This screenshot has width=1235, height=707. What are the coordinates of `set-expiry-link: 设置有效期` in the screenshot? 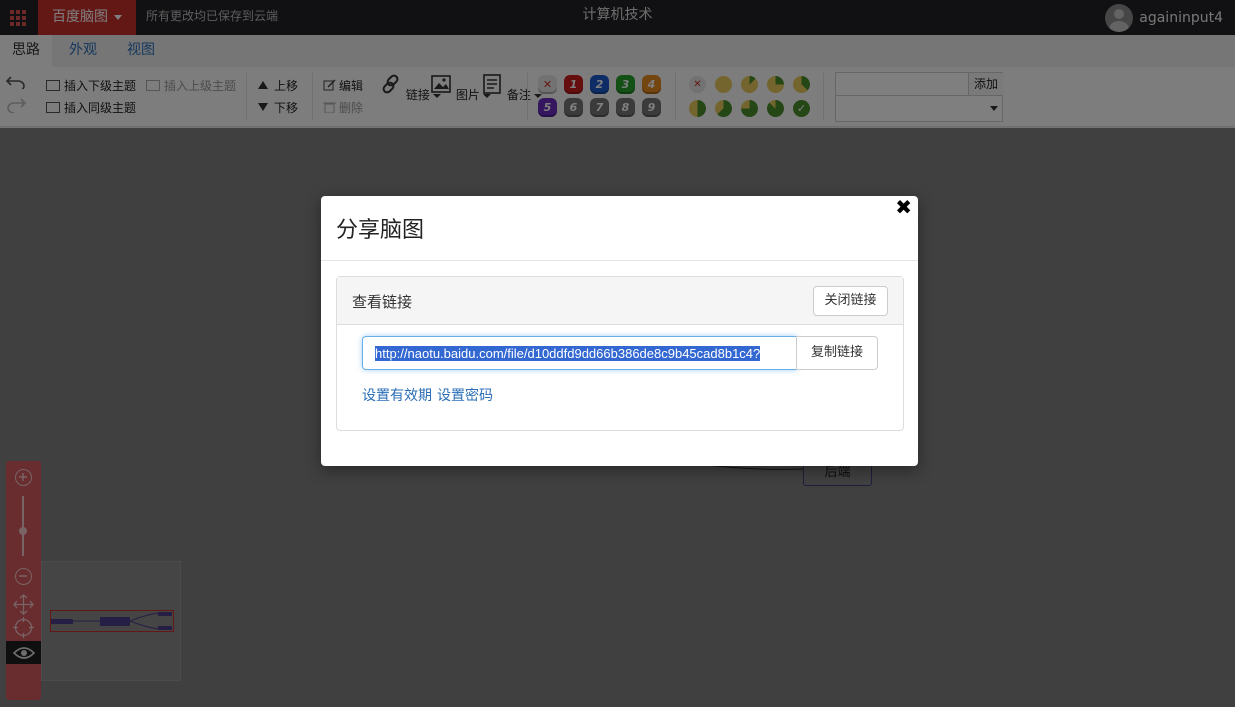 It's located at (397, 396).